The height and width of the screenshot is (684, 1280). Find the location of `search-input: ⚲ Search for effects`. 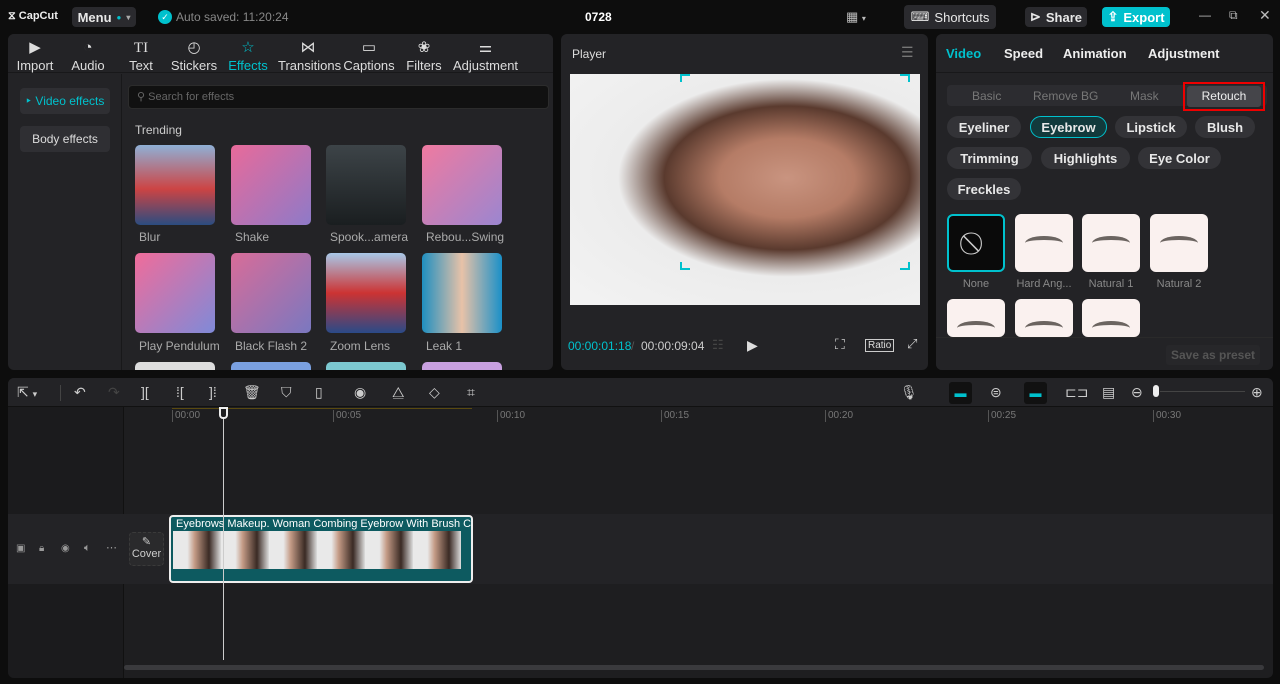

search-input: ⚲ Search for effects is located at coordinates (338, 97).